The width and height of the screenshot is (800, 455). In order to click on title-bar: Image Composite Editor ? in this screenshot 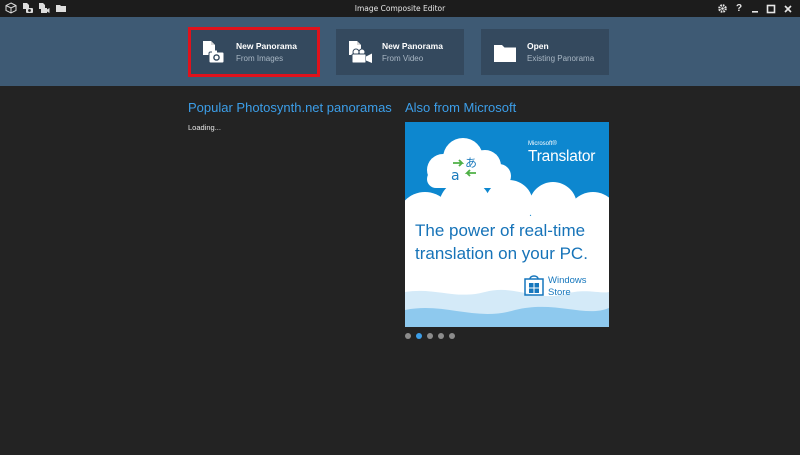, I will do `click(400, 8)`.